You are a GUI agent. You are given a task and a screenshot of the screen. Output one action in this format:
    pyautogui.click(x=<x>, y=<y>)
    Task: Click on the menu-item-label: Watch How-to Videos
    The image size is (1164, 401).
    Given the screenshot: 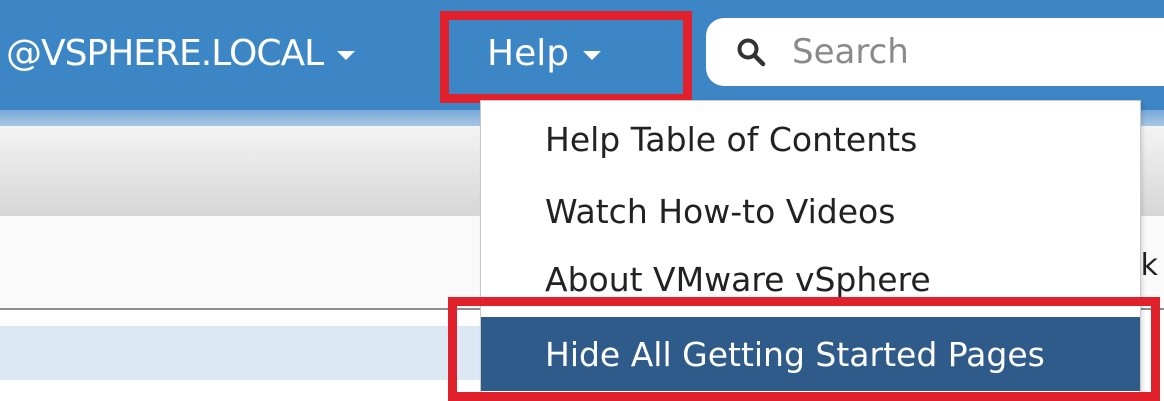 What is the action you would take?
    pyautogui.click(x=720, y=211)
    